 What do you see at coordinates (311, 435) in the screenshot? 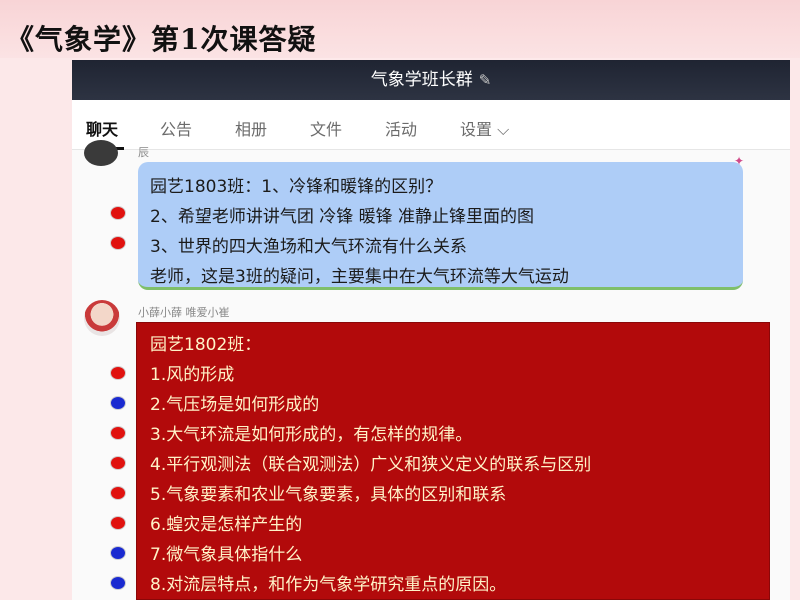
I see `message-line: 3.大气环流是如何形成的，有怎样的规律。` at bounding box center [311, 435].